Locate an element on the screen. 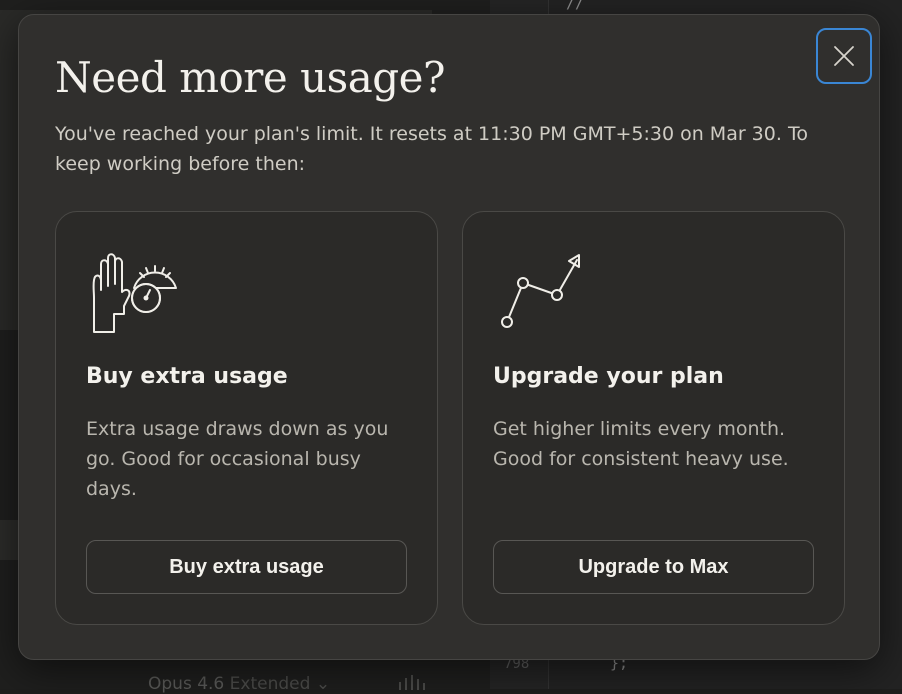  hand-with-gauge-icon is located at coordinates (134, 293).